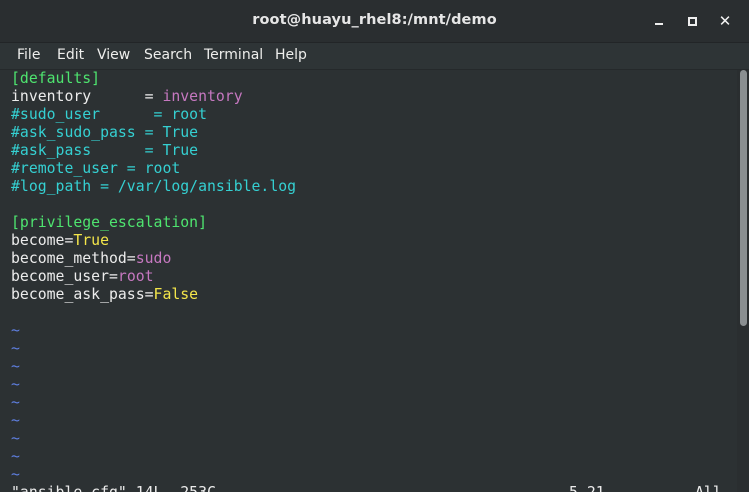  I want to click on editor-line: #ask_pass = True, so click(153, 151).